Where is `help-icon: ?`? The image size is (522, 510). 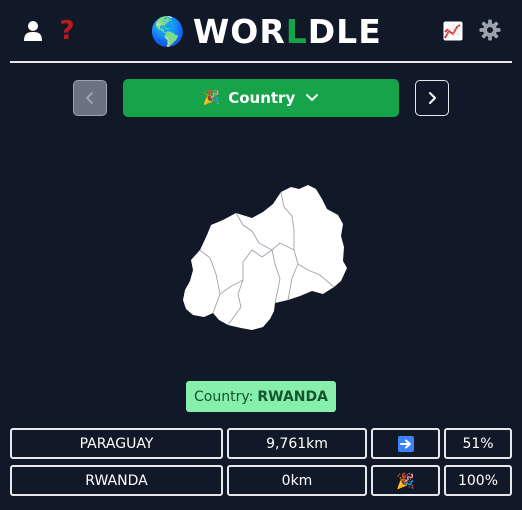 help-icon: ? is located at coordinates (67, 31).